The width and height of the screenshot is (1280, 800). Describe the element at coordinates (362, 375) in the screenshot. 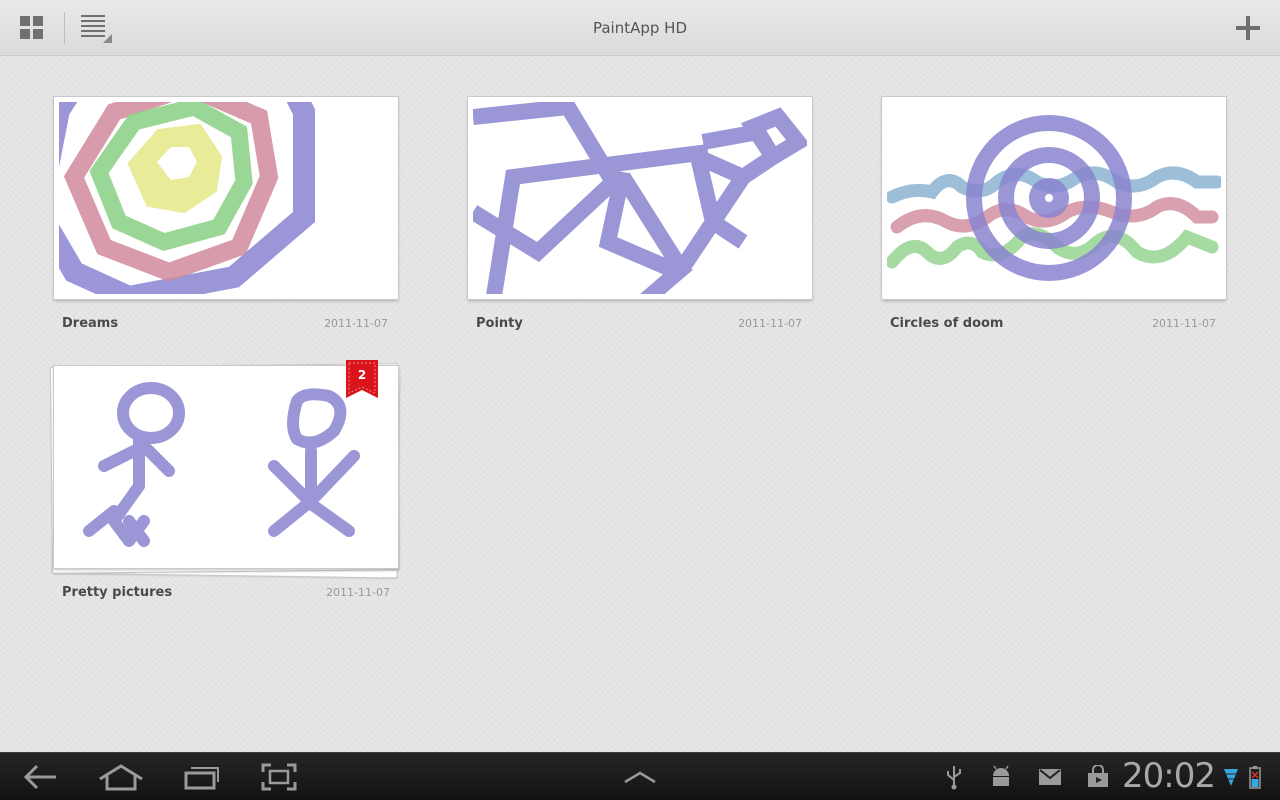

I see `badge-count: 2` at that location.